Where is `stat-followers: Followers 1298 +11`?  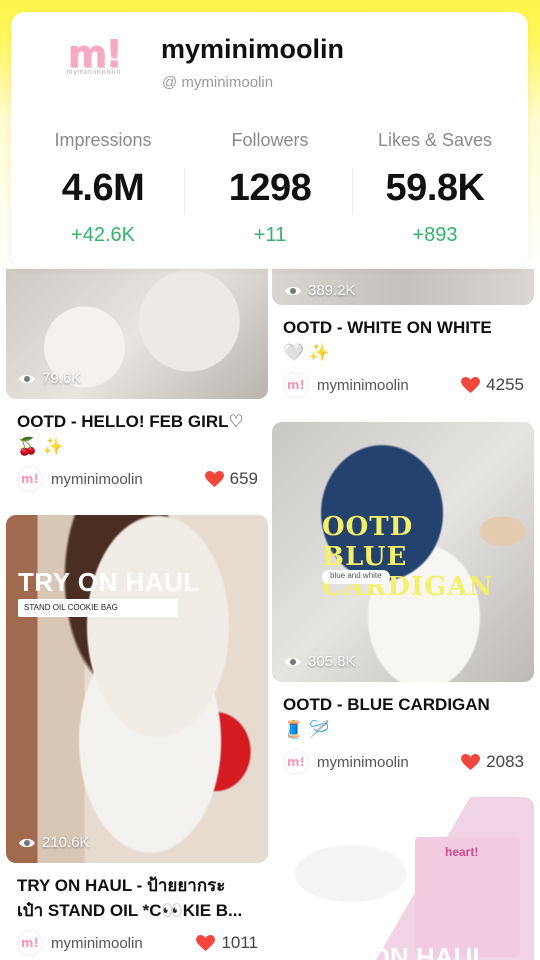
stat-followers: Followers 1298 +11 is located at coordinates (270, 188).